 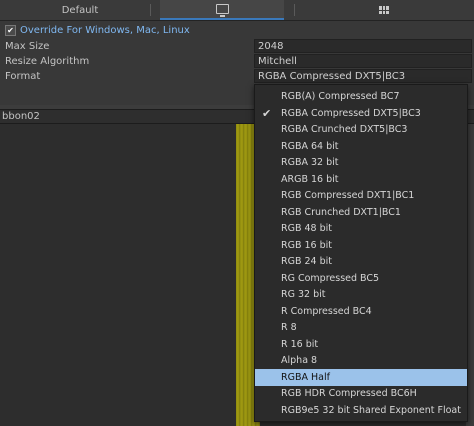 What do you see at coordinates (326, 311) in the screenshot?
I see `format-option-label: R Compressed BC4` at bounding box center [326, 311].